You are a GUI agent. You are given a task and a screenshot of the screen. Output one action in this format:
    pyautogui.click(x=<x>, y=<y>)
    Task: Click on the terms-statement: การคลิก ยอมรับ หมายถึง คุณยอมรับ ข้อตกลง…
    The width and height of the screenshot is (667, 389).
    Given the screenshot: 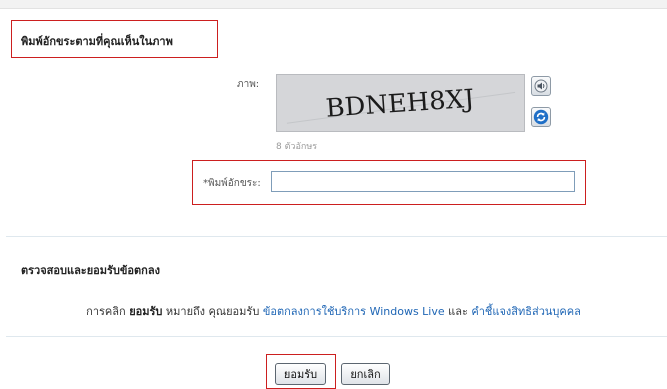 What is the action you would take?
    pyautogui.click(x=333, y=311)
    